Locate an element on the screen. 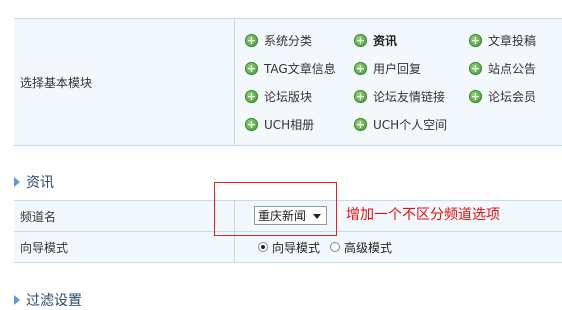 This screenshot has width=562, height=310. module-item-label: 系统分类 is located at coordinates (288, 40).